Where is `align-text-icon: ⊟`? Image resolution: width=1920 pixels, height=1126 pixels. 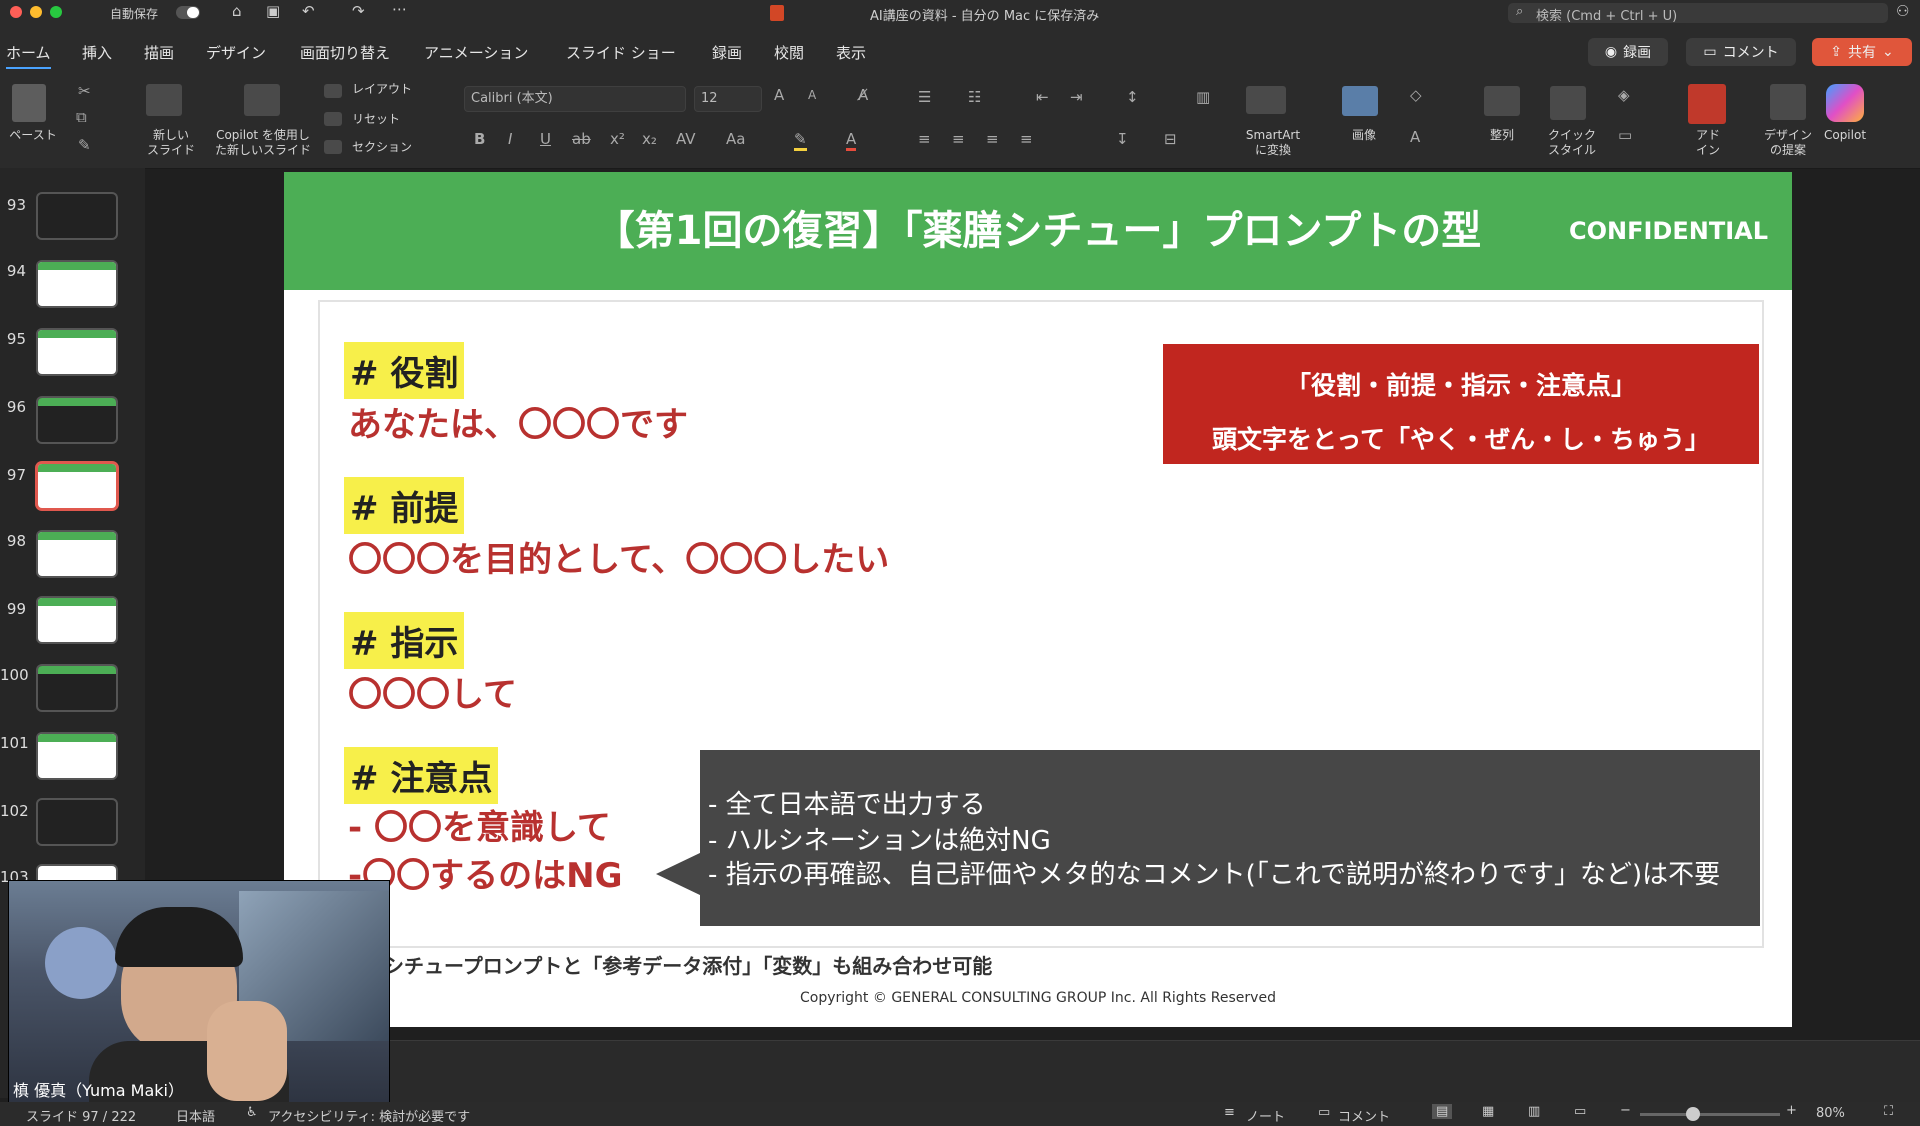
align-text-icon: ⊟ is located at coordinates (1170, 139).